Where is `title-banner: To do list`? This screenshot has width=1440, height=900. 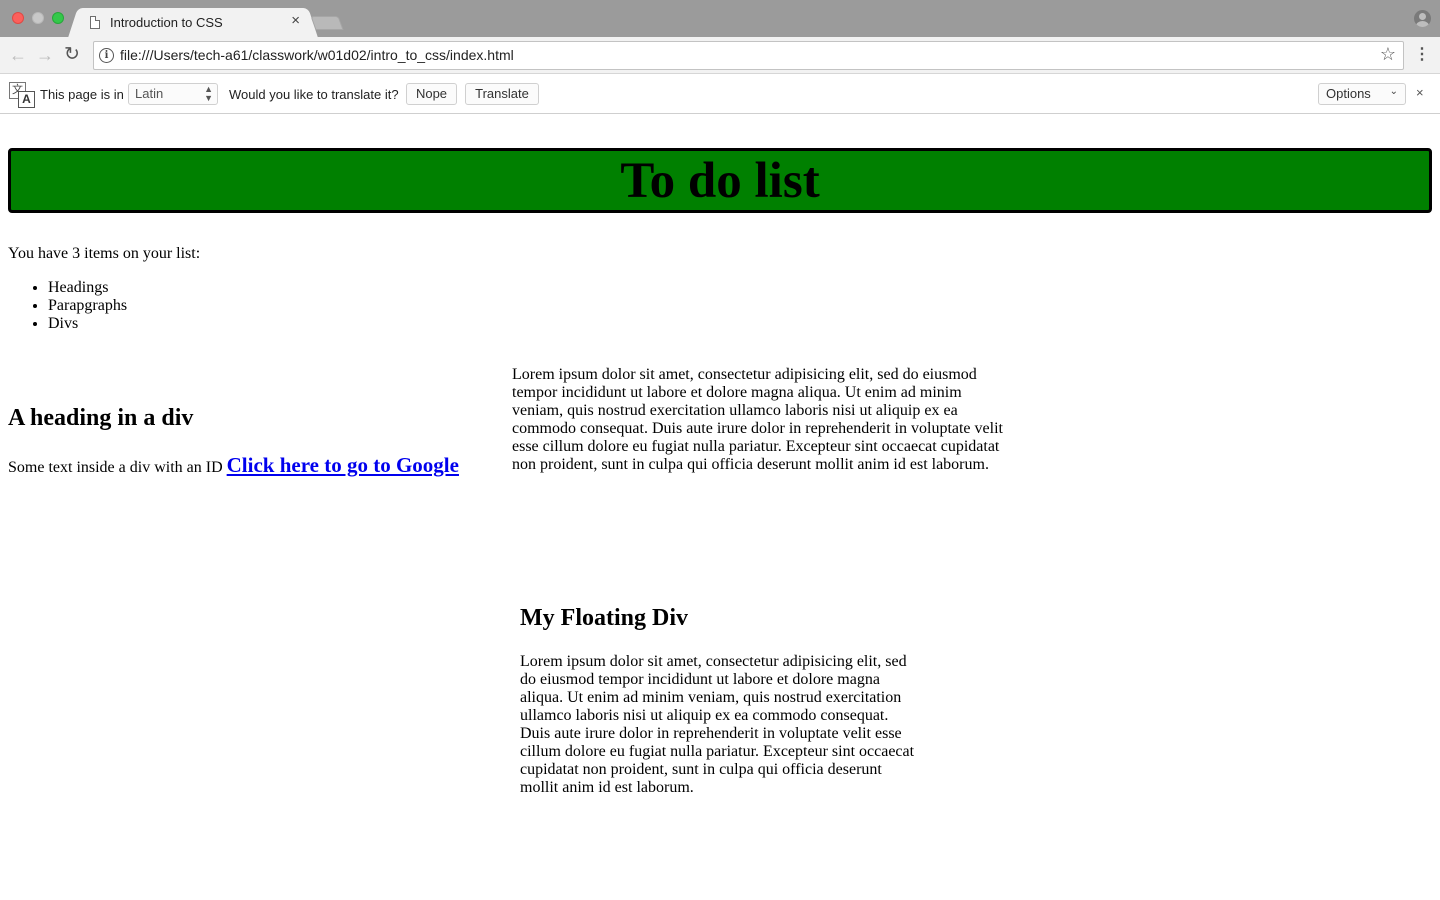 title-banner: To do list is located at coordinates (720, 180).